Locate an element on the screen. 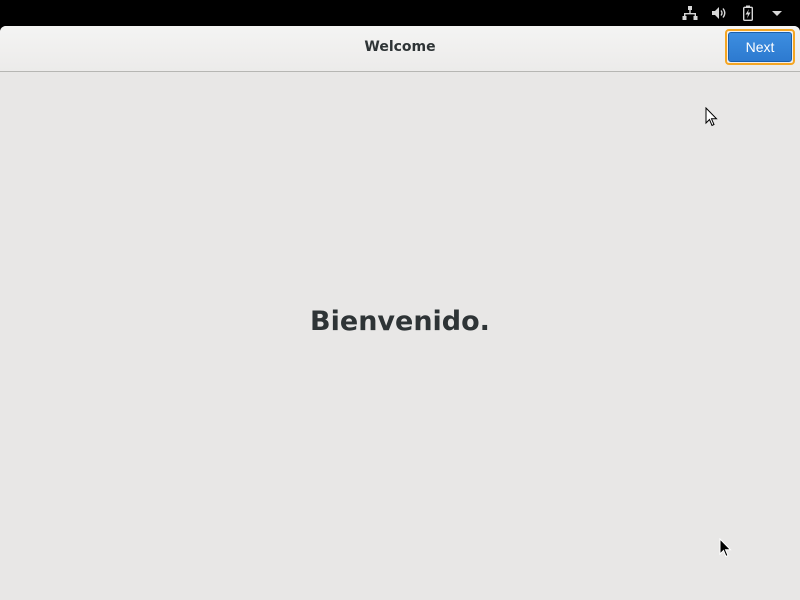 Image resolution: width=800 pixels, height=600 pixels. header-bar: Welcome Next is located at coordinates (400, 49).